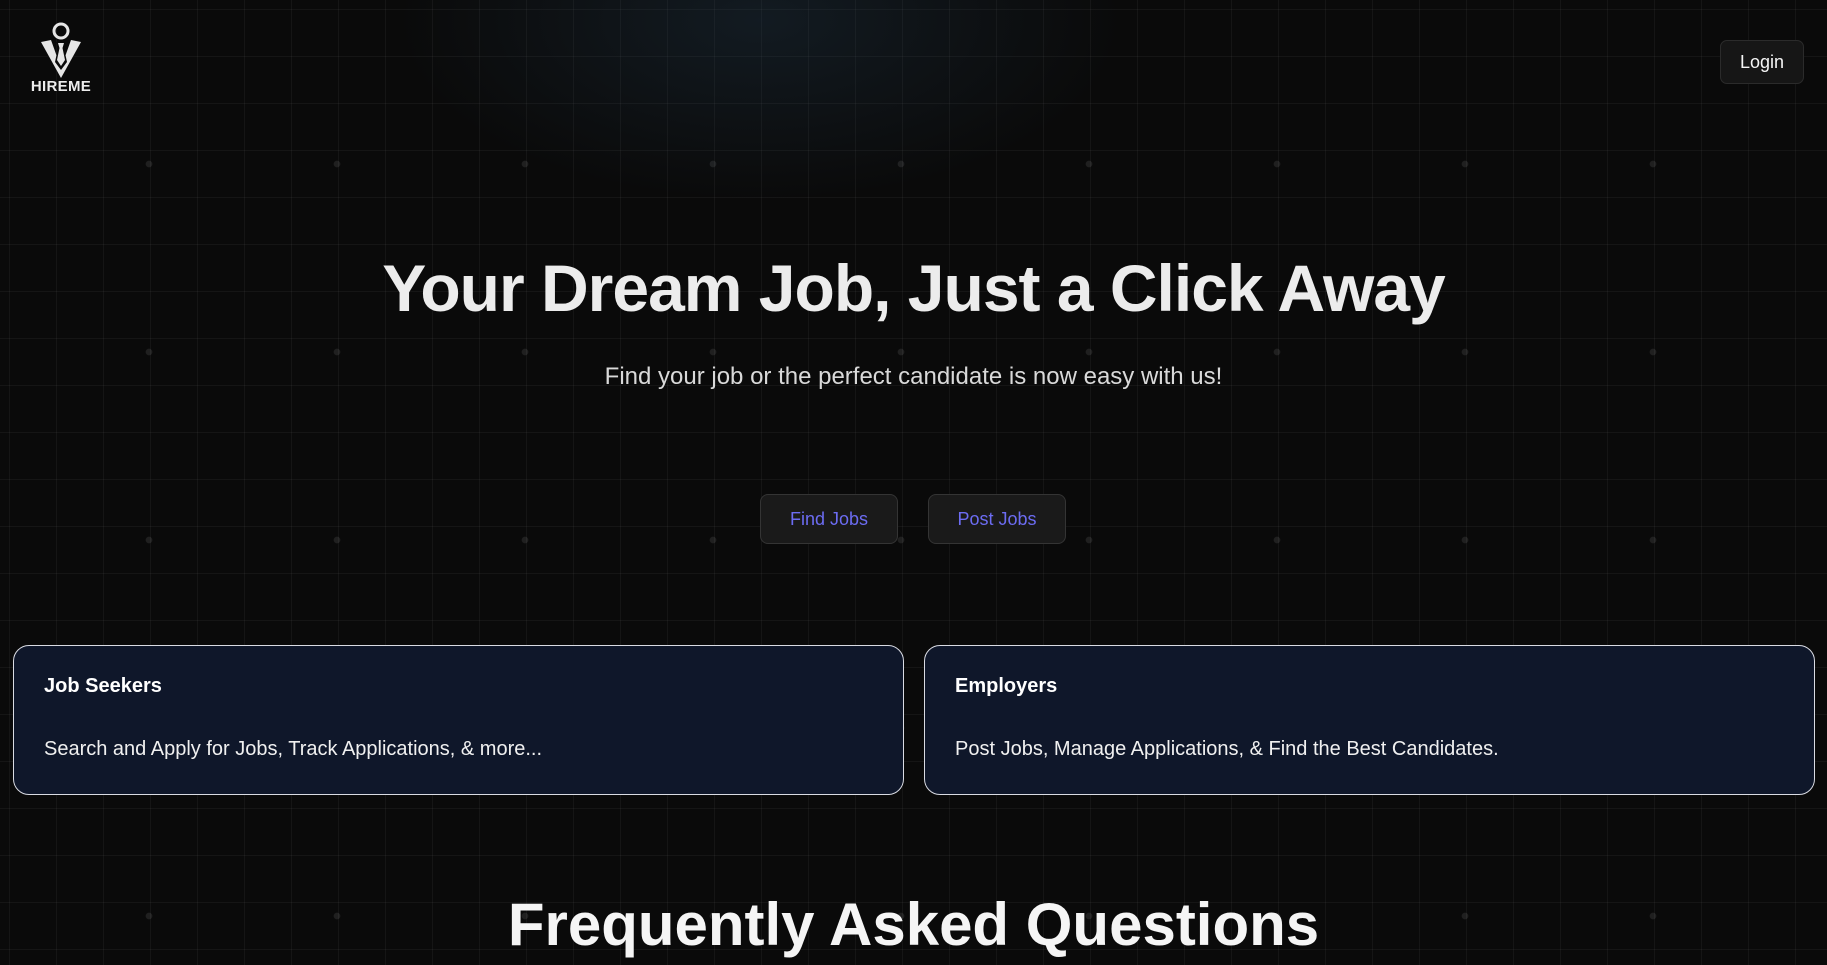 This screenshot has width=1827, height=965. What do you see at coordinates (61, 50) in the screenshot?
I see `tie-person-icon` at bounding box center [61, 50].